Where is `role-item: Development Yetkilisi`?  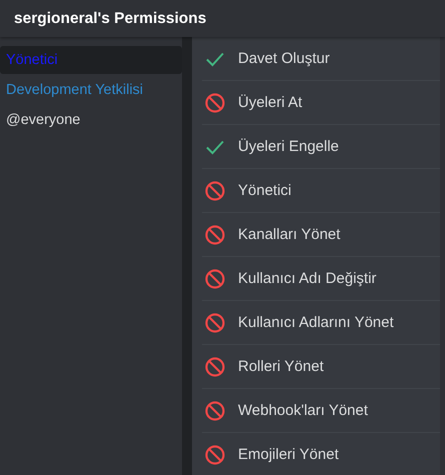
role-item: Development Yetkilisi is located at coordinates (91, 90).